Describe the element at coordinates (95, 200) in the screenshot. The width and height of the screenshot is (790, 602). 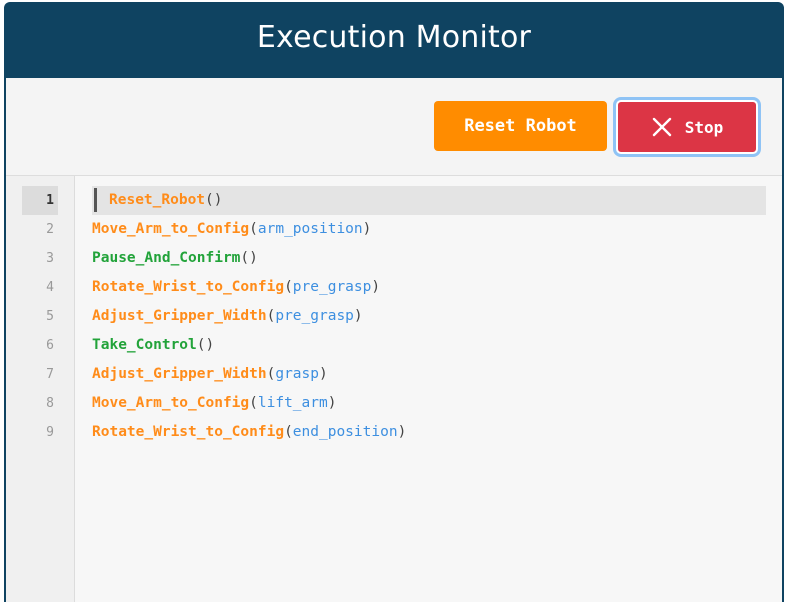
I see `text-cursor` at that location.